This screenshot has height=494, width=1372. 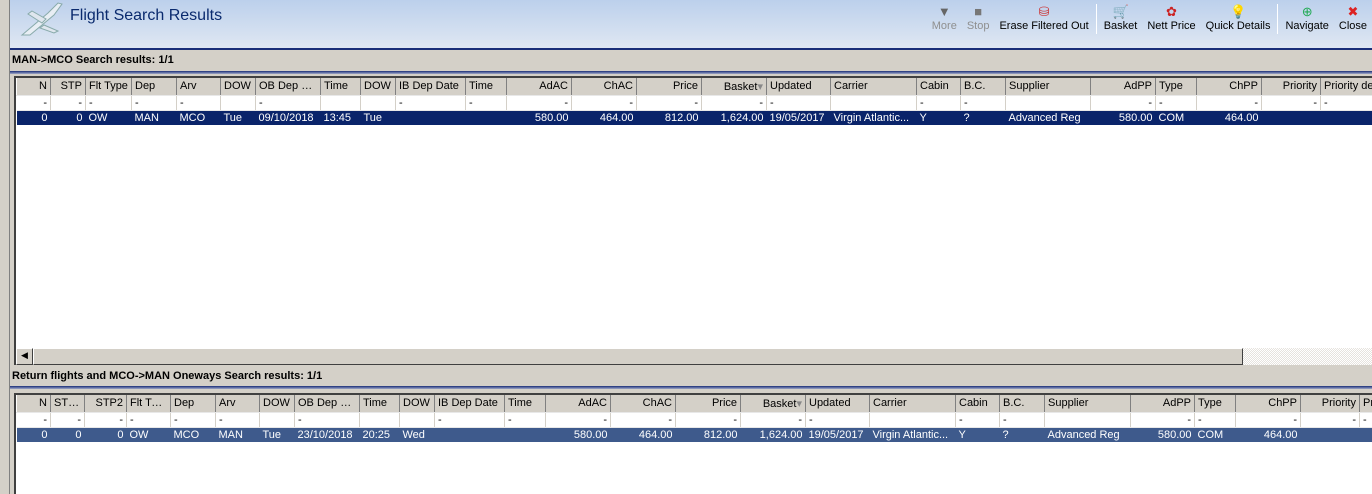 I want to click on table-cell: ?, so click(x=983, y=117).